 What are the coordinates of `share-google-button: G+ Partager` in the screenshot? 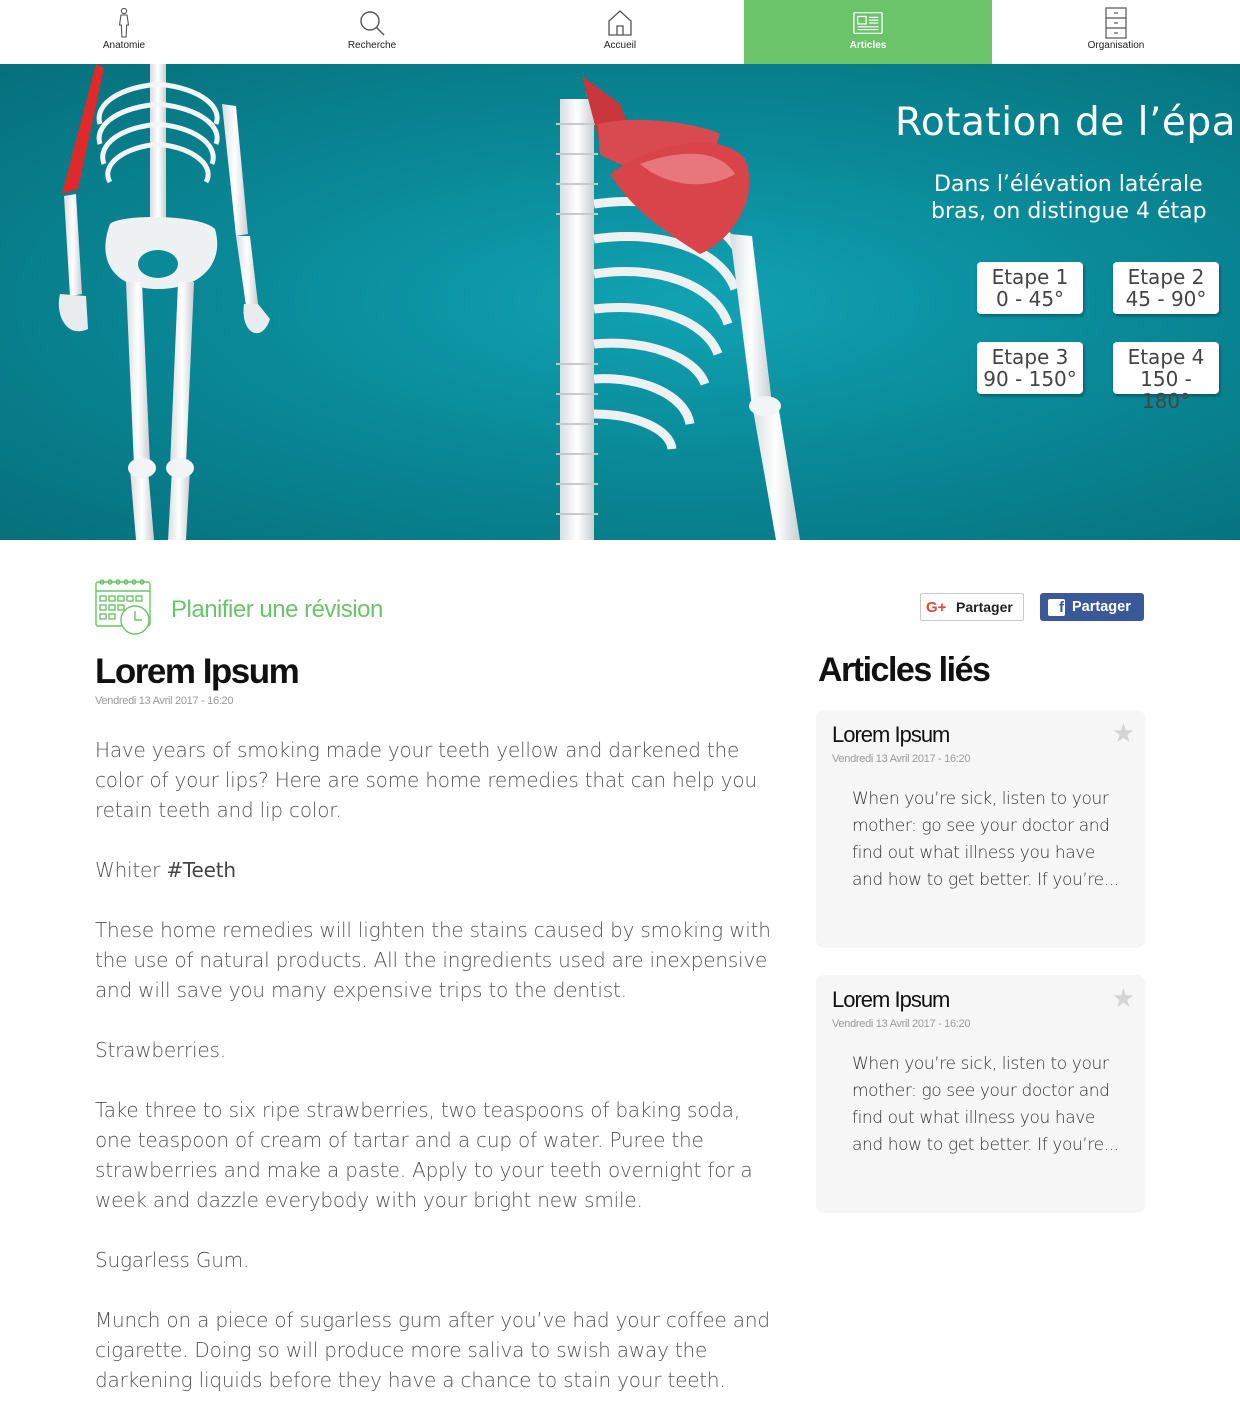 It's located at (972, 607).